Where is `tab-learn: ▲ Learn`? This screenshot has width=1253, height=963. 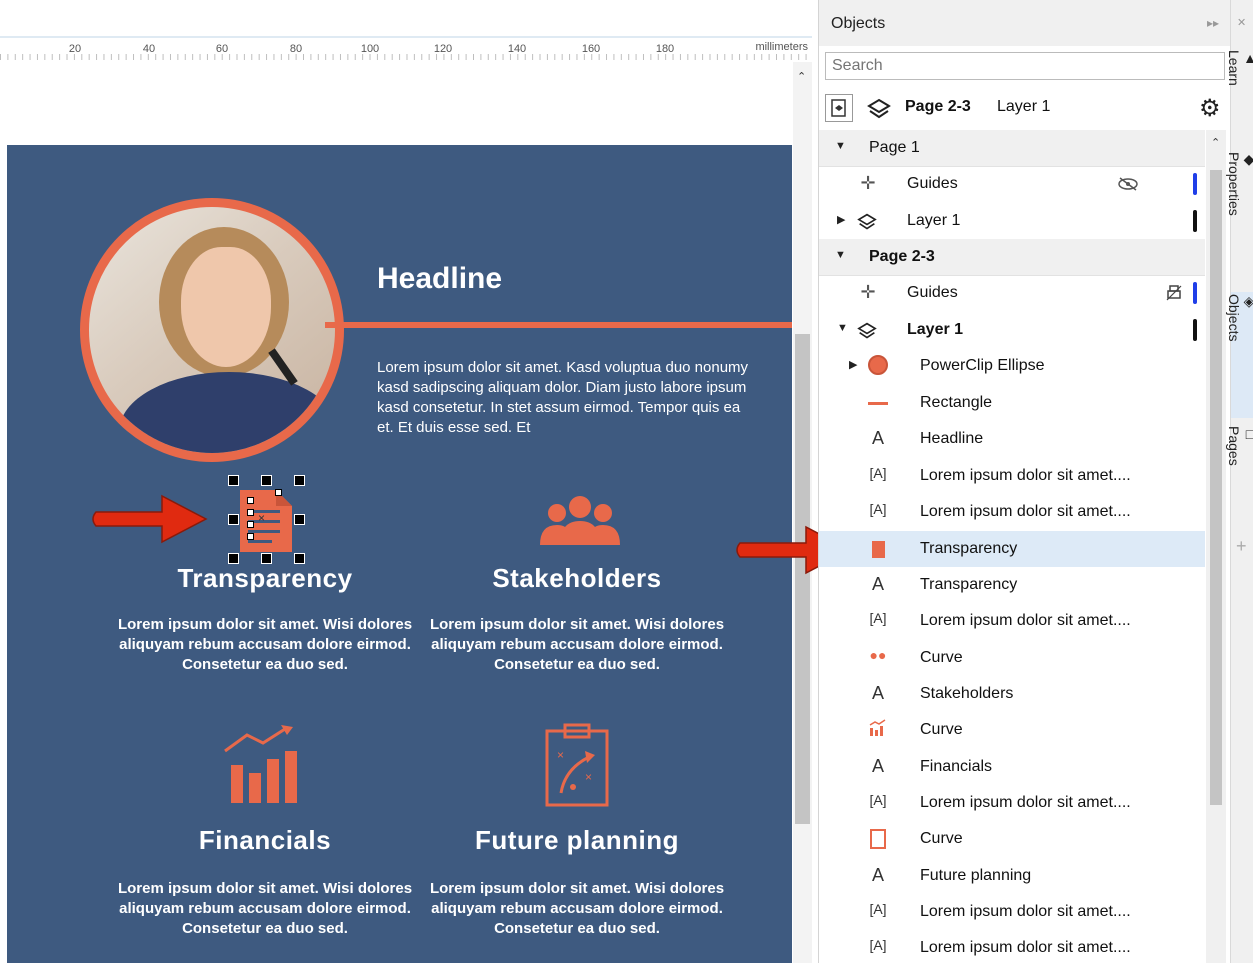
tab-learn: ▲ Learn is located at coordinates (1239, 86).